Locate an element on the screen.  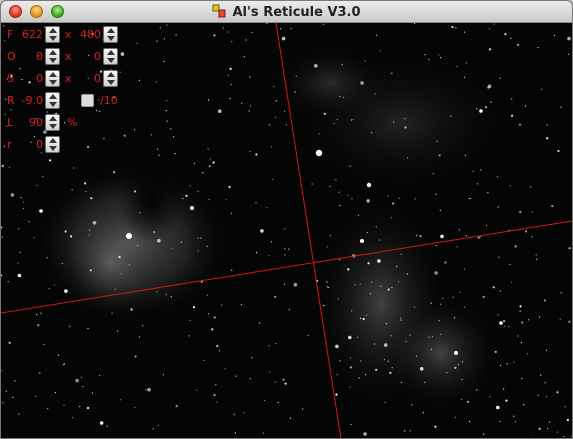
s-stepper is located at coordinates (52, 78).